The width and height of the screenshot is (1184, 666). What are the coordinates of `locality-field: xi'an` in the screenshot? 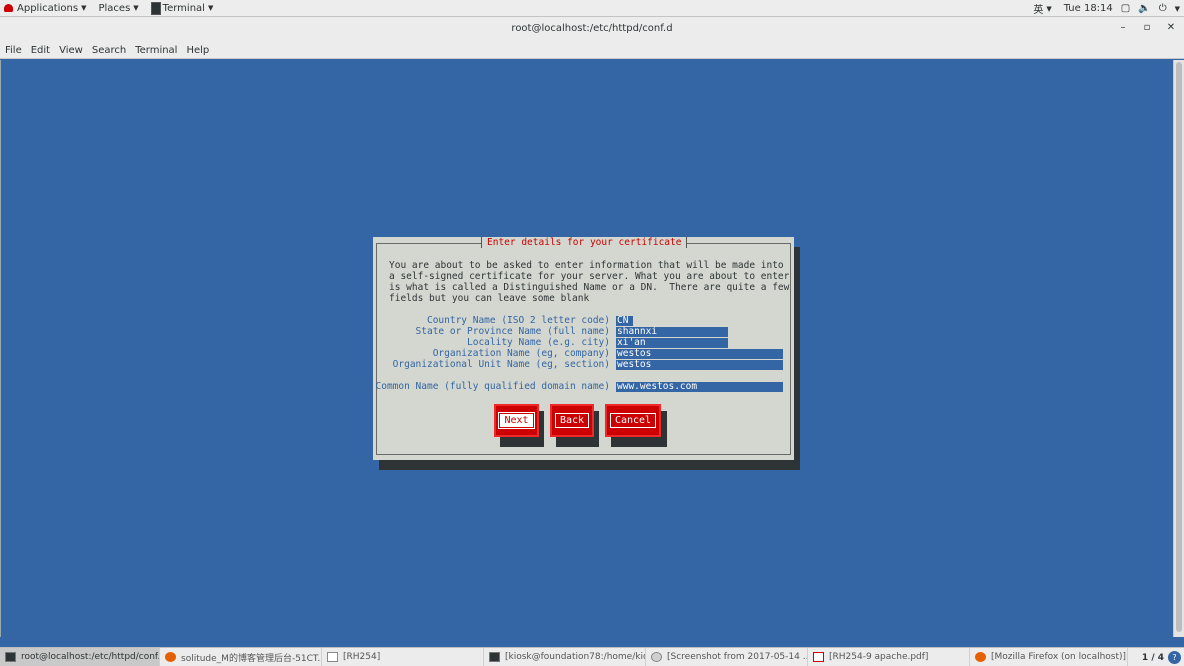 It's located at (672, 343).